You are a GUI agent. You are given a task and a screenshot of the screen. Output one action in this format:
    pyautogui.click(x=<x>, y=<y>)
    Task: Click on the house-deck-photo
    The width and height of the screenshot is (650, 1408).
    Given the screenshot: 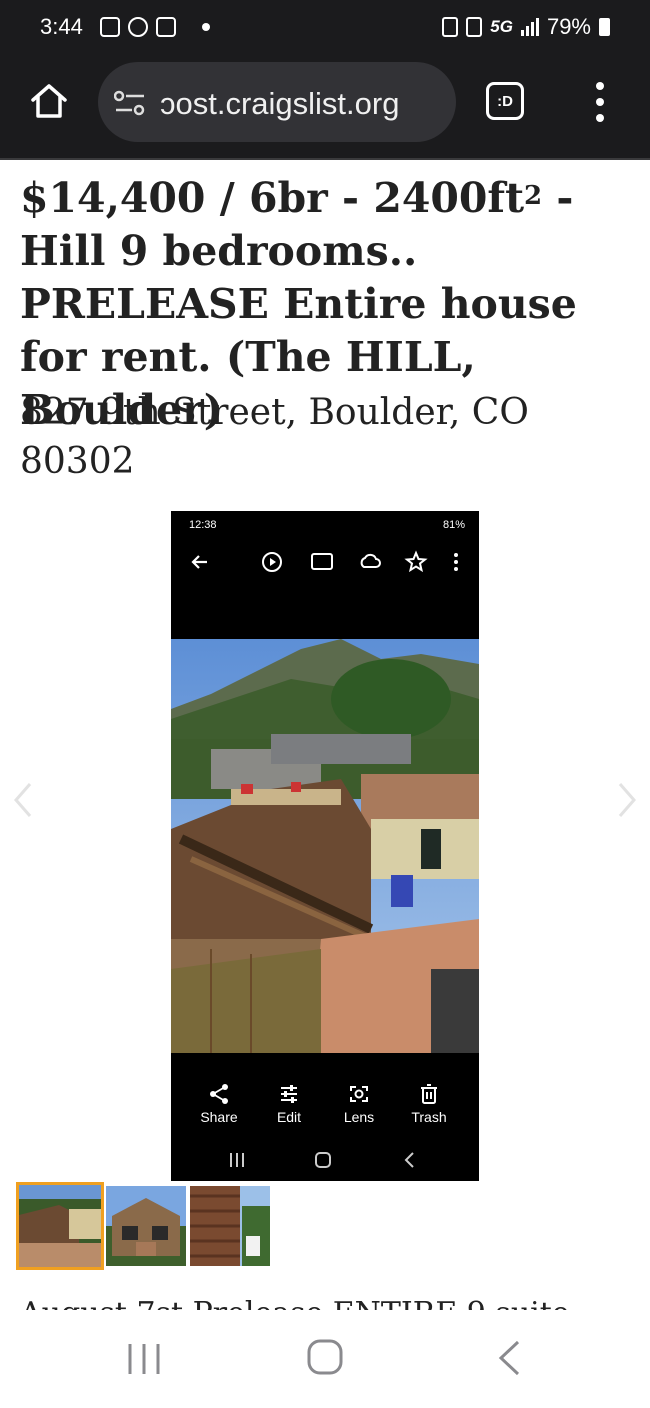 What is the action you would take?
    pyautogui.click(x=325, y=846)
    